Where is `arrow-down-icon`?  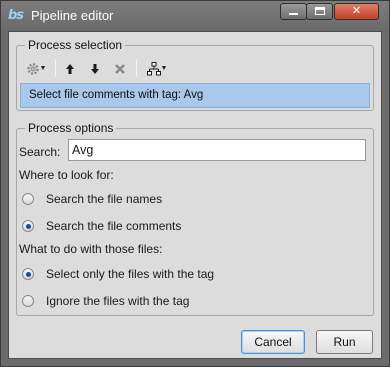
arrow-down-icon is located at coordinates (95, 68).